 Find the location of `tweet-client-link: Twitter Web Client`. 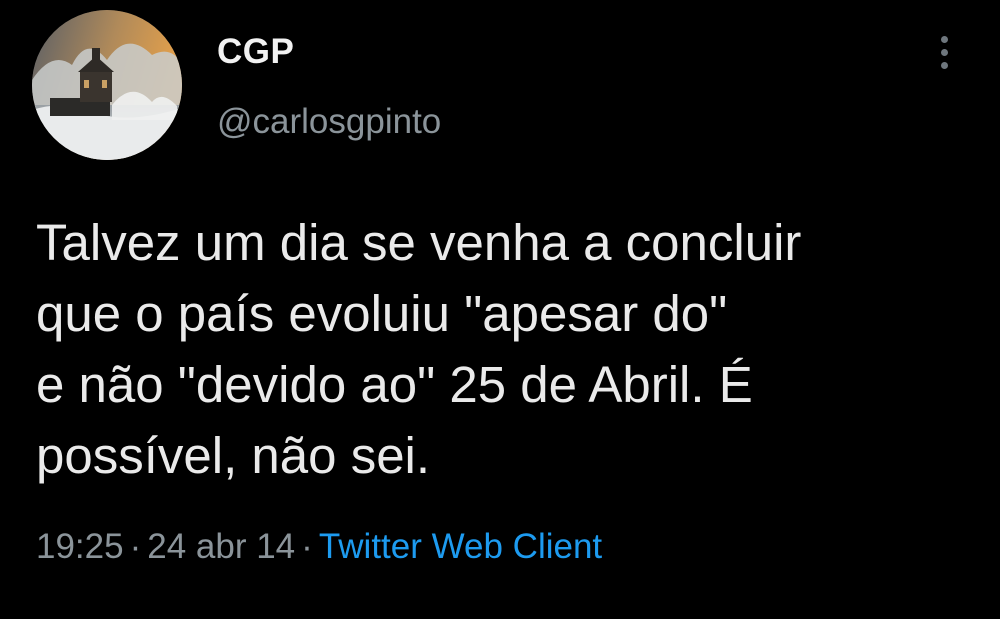

tweet-client-link: Twitter Web Client is located at coordinates (460, 546).